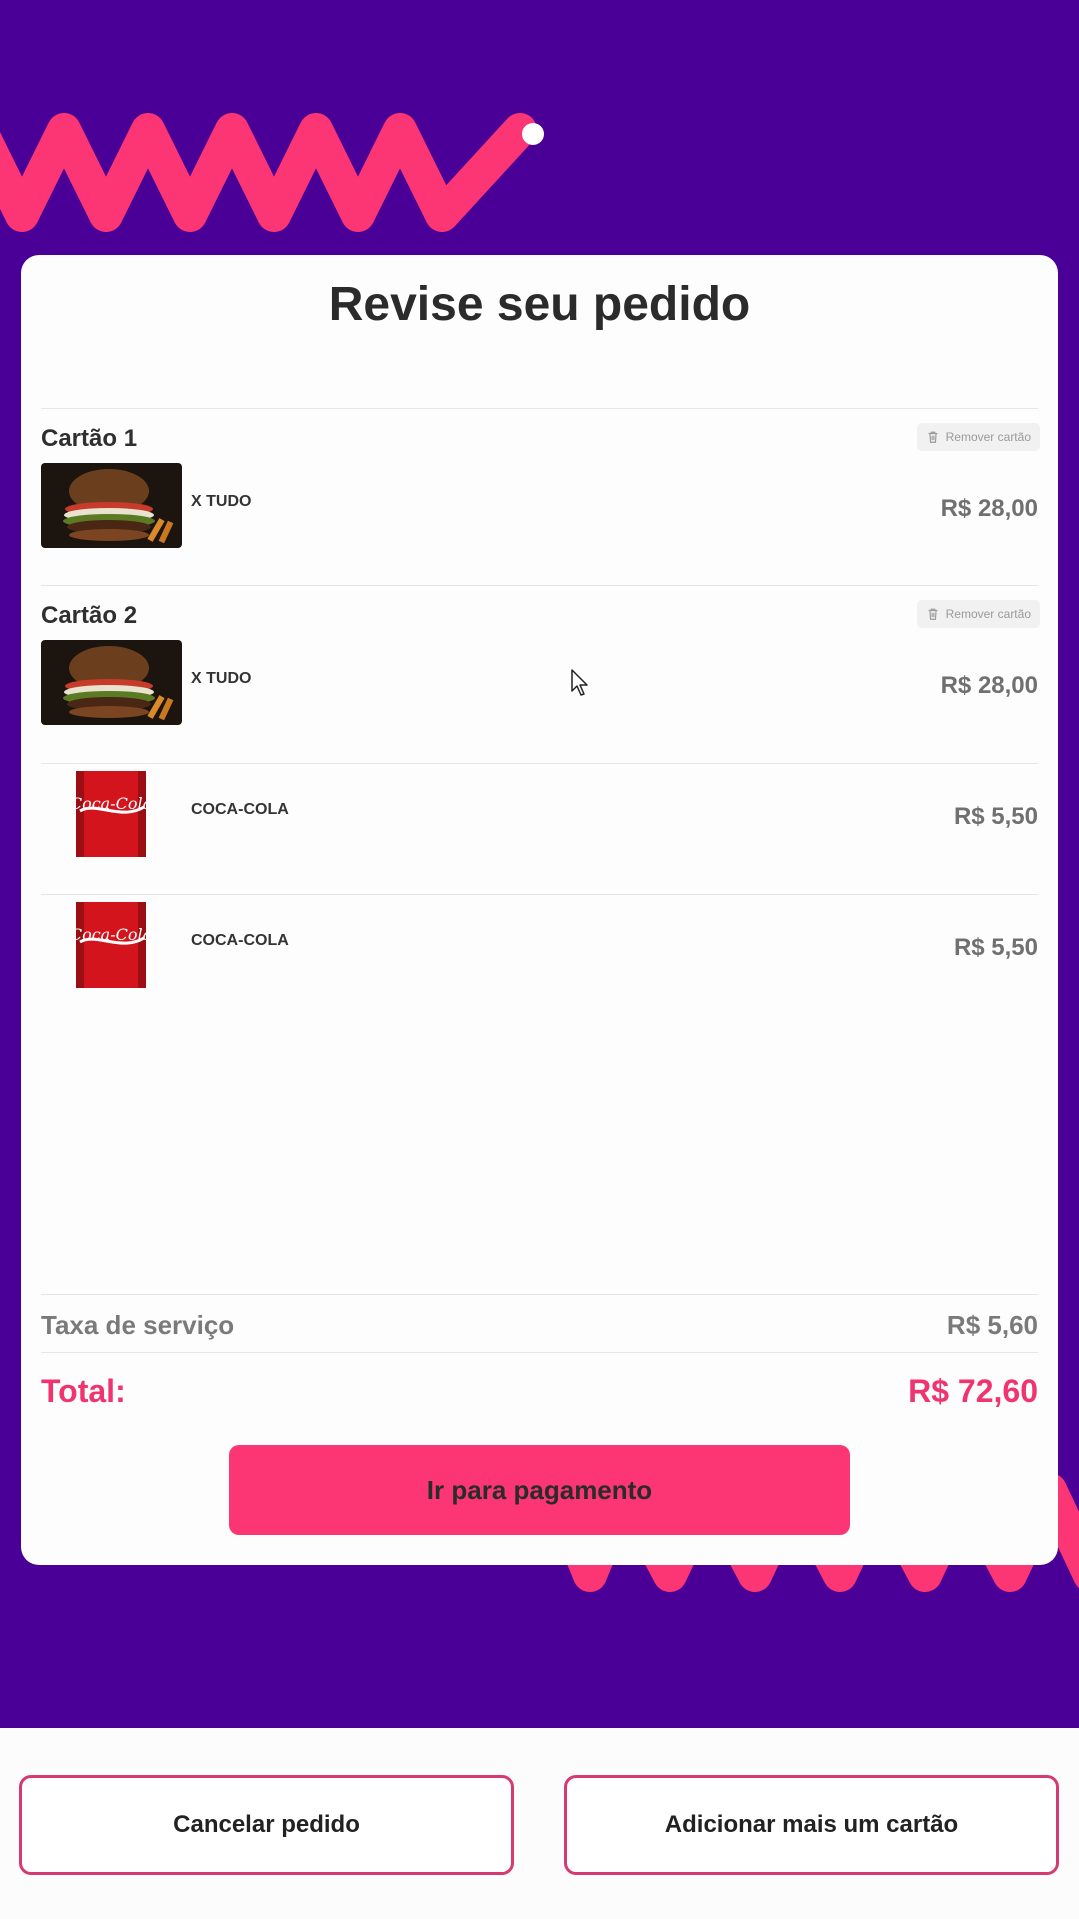  I want to click on remove-card-1-button: Remover cartão, so click(978, 437).